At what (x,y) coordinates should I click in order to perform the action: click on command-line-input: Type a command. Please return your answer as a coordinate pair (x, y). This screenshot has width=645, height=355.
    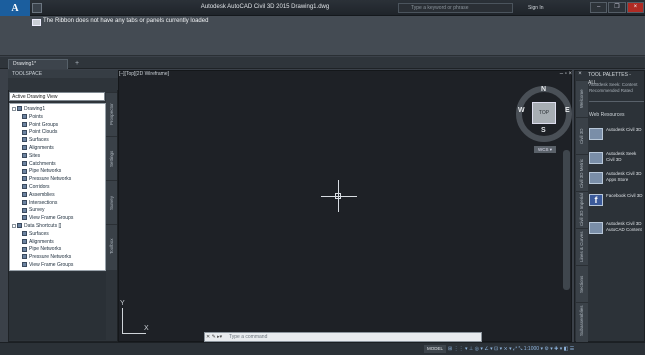
    Looking at the image, I should click on (343, 337).